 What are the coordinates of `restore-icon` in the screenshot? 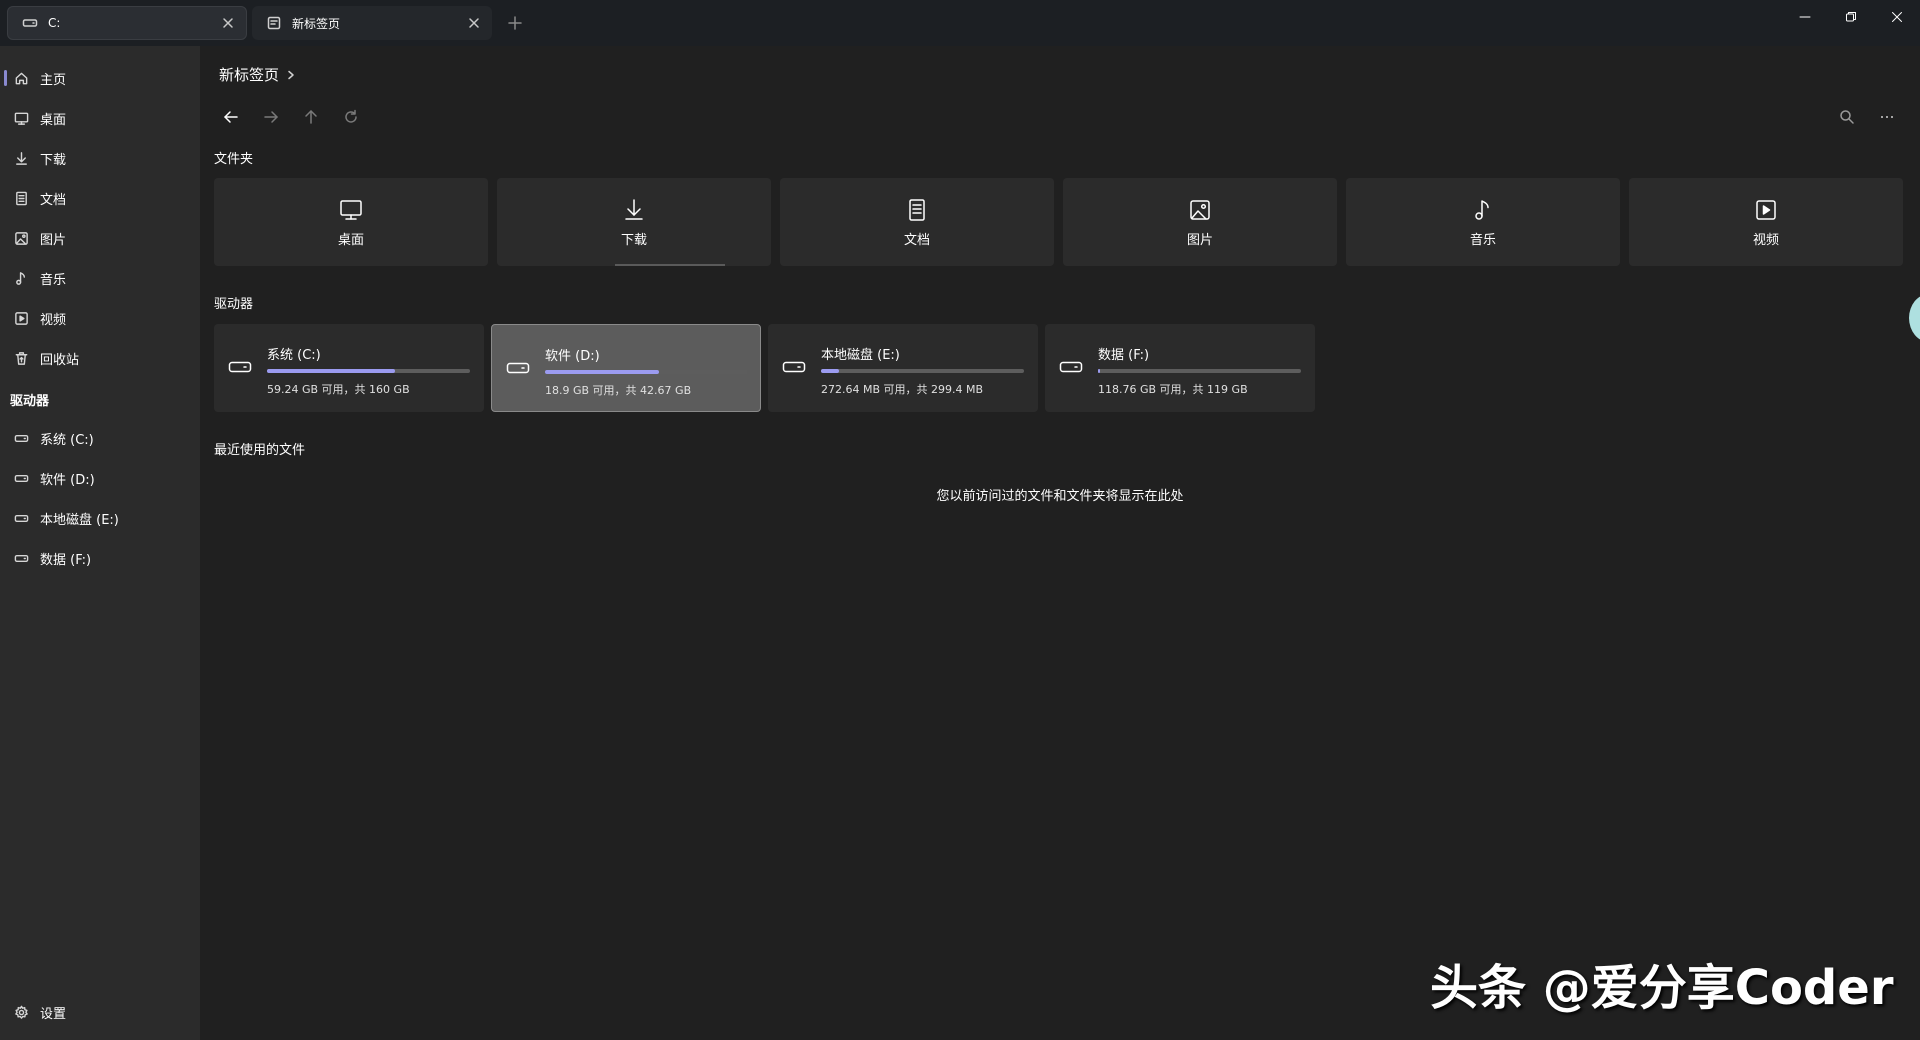 It's located at (1851, 17).